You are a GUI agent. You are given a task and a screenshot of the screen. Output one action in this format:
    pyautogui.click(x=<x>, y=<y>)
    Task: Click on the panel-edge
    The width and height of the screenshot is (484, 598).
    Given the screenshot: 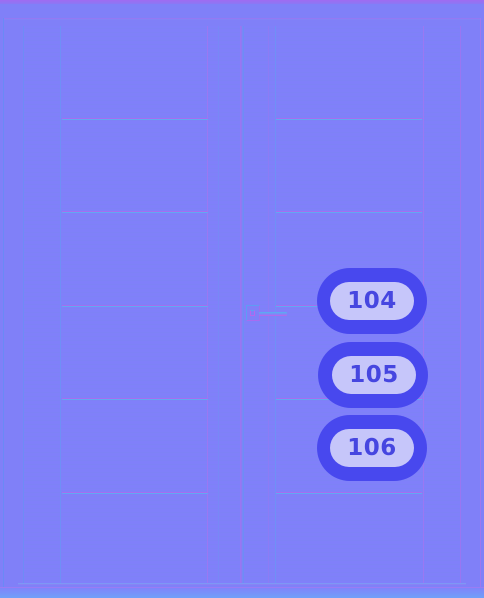 What is the action you would take?
    pyautogui.click(x=60, y=305)
    